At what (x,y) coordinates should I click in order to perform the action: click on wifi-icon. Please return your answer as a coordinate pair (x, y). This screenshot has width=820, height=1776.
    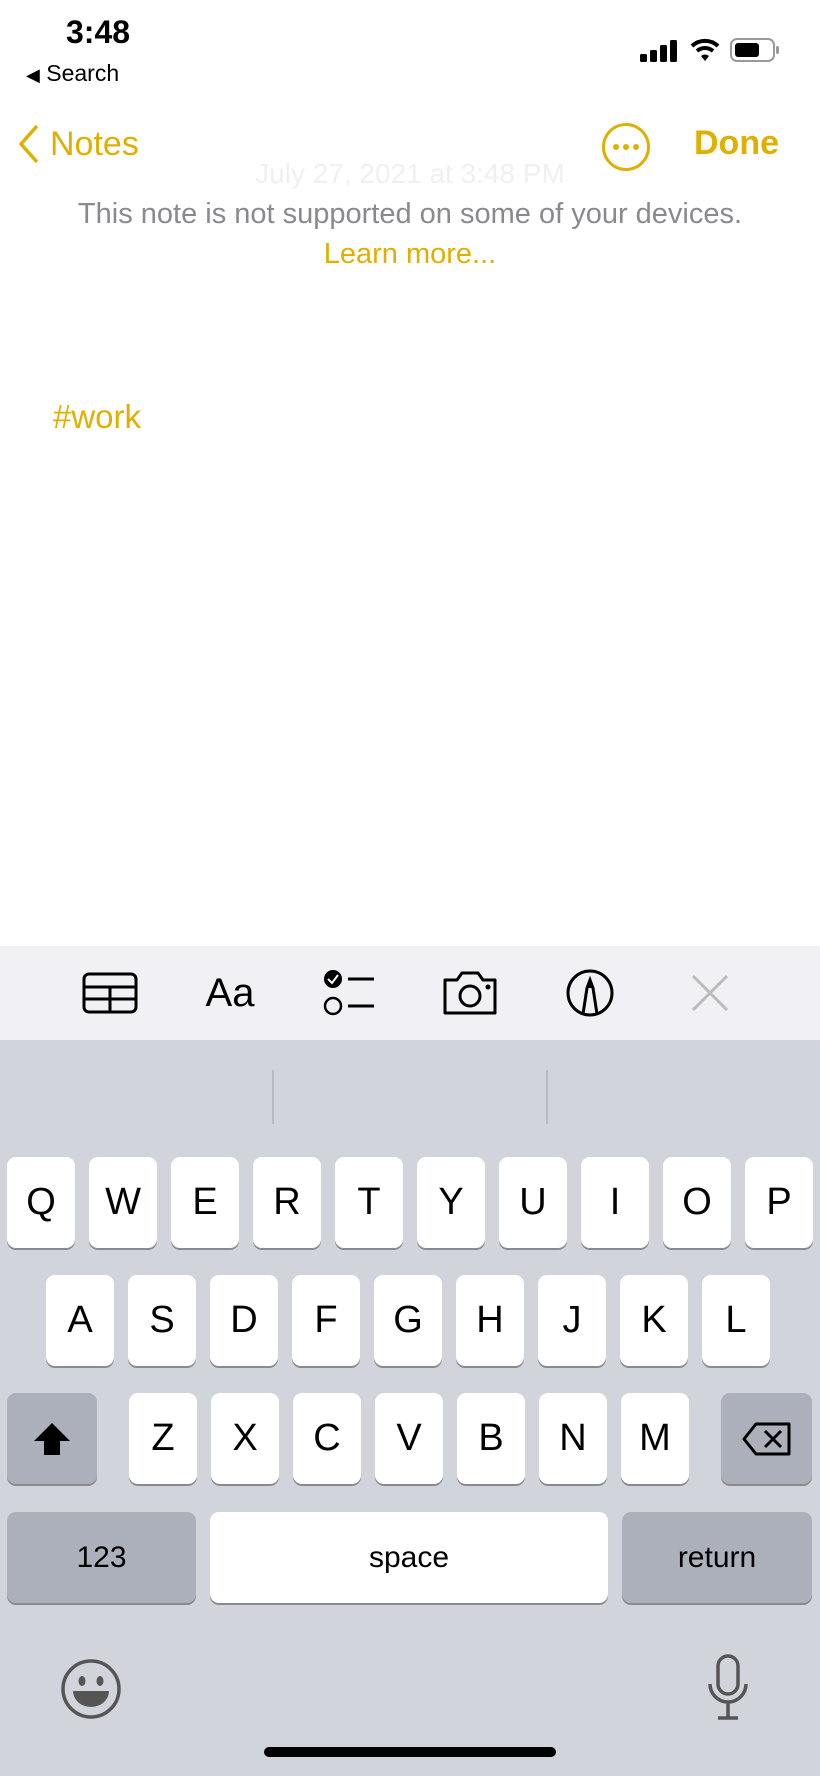
    Looking at the image, I should click on (705, 49).